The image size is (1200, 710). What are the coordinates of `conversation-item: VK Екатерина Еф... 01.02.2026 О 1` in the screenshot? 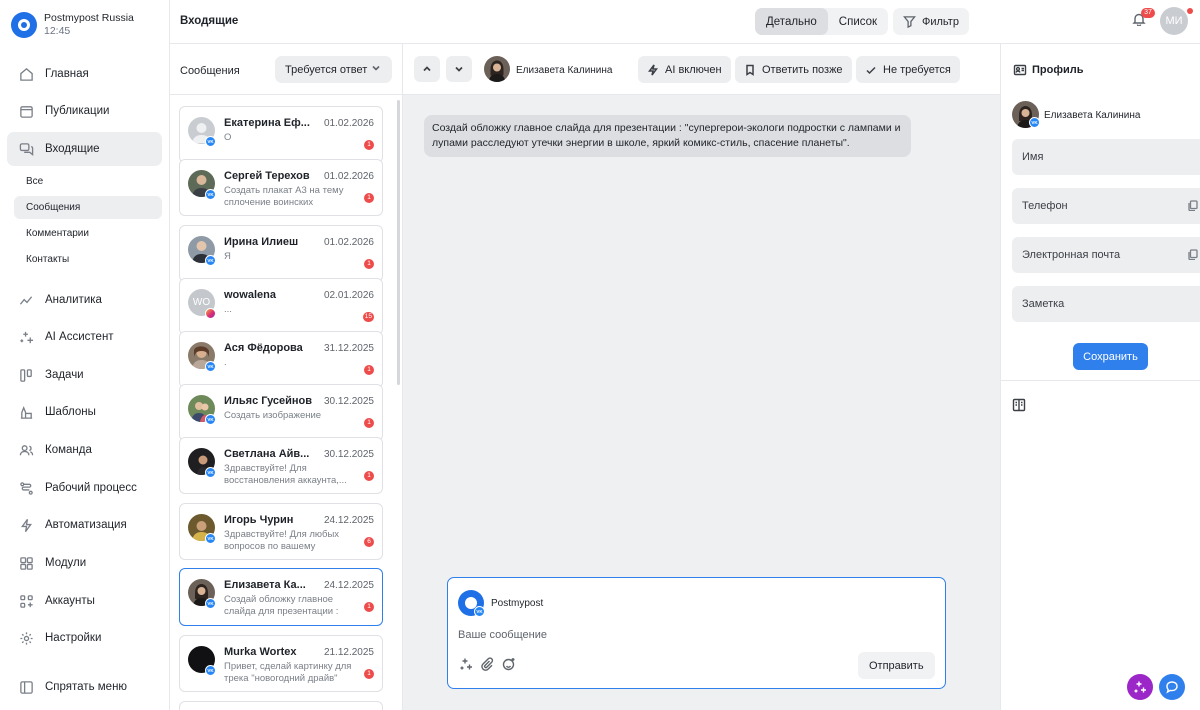 It's located at (281, 134).